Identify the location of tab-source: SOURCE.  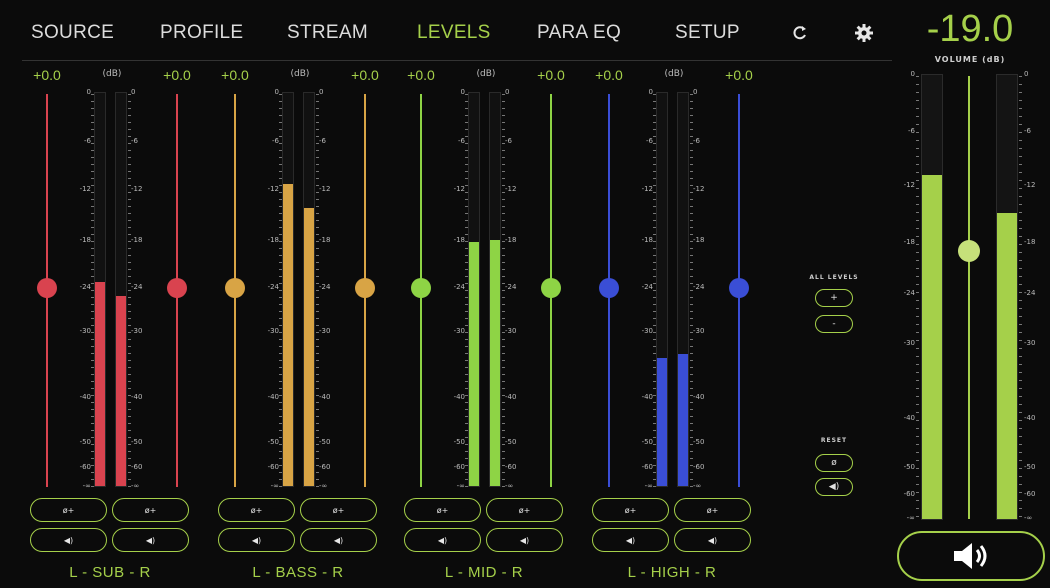
(72, 33).